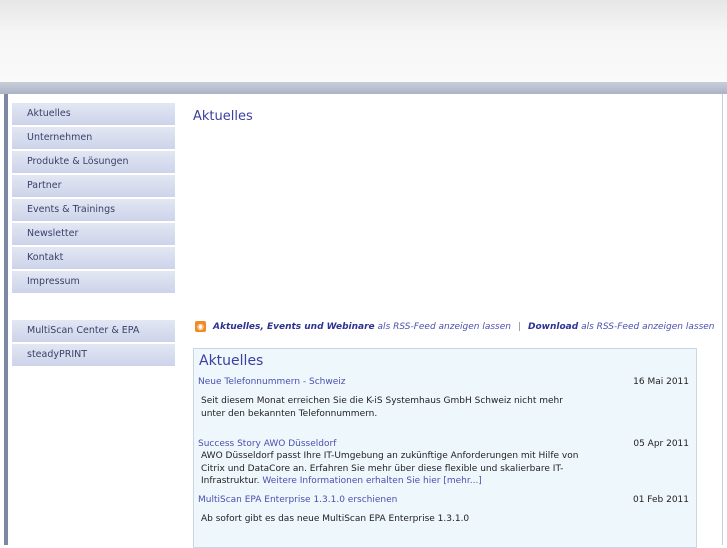  Describe the element at coordinates (445, 444) in the screenshot. I see `news-title-link: Success Story AWO Düsseldorf` at that location.